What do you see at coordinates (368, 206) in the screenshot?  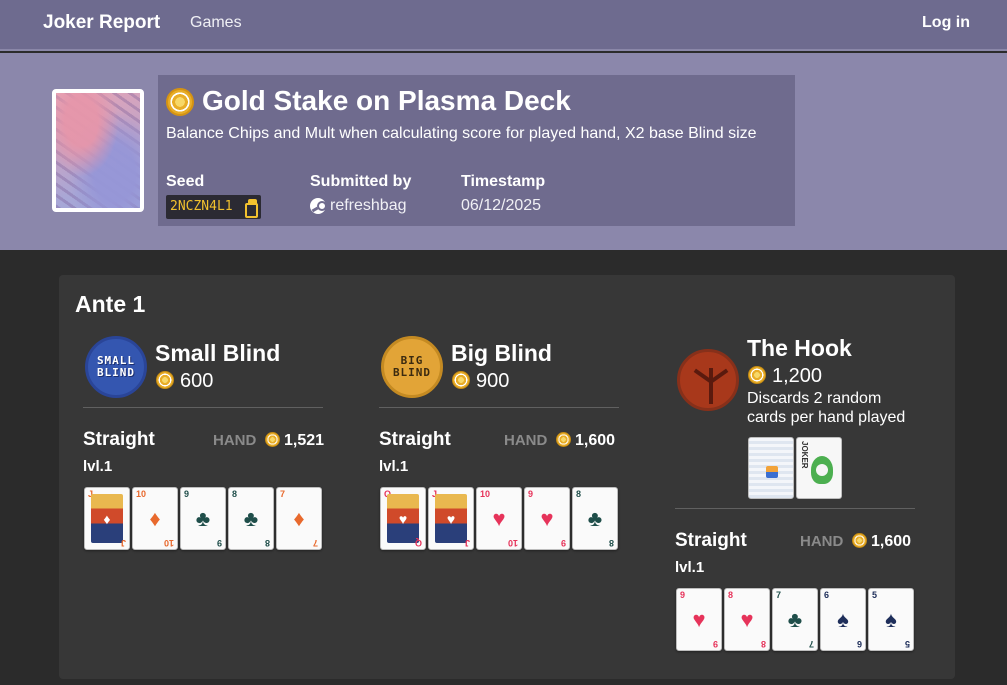 I see `submitter-link: refreshbag` at bounding box center [368, 206].